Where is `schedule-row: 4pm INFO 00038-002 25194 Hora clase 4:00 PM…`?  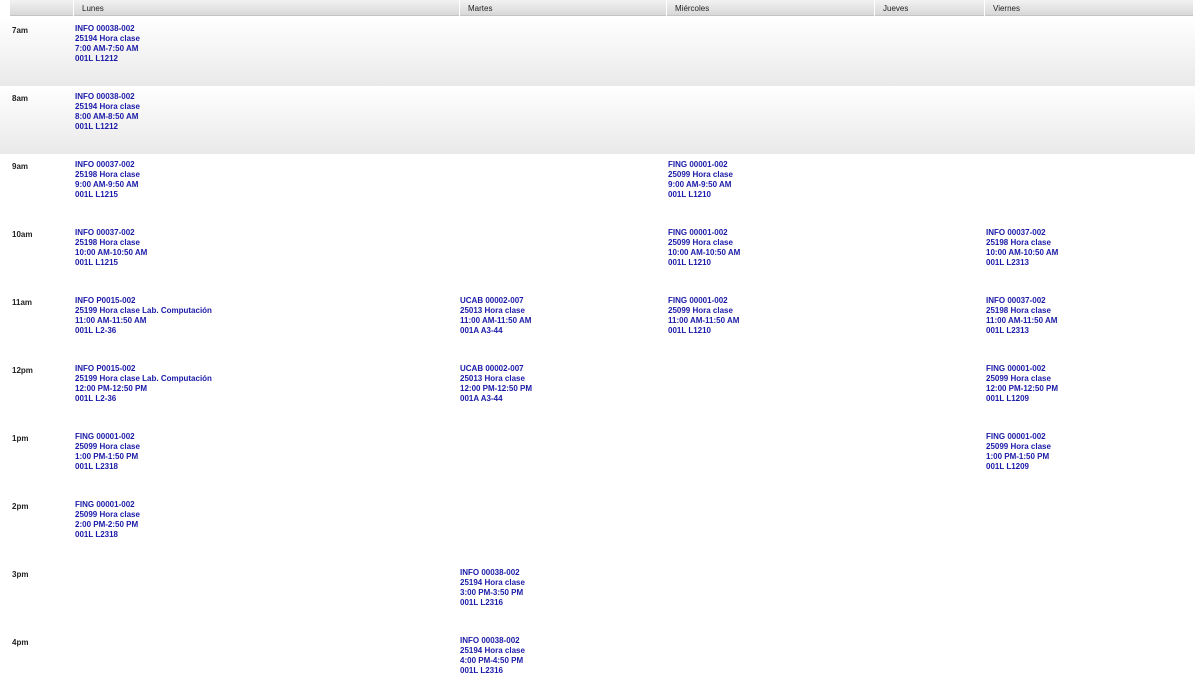 schedule-row: 4pm INFO 00038-002 25194 Hora clase 4:00 PM… is located at coordinates (597, 664).